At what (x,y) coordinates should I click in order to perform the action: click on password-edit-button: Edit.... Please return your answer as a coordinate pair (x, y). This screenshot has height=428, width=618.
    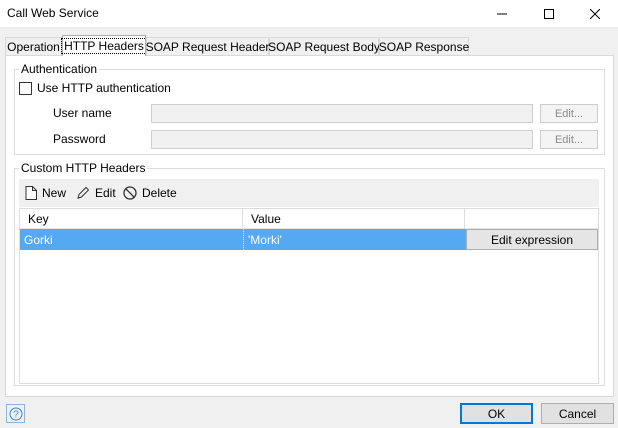
    Looking at the image, I should click on (569, 139).